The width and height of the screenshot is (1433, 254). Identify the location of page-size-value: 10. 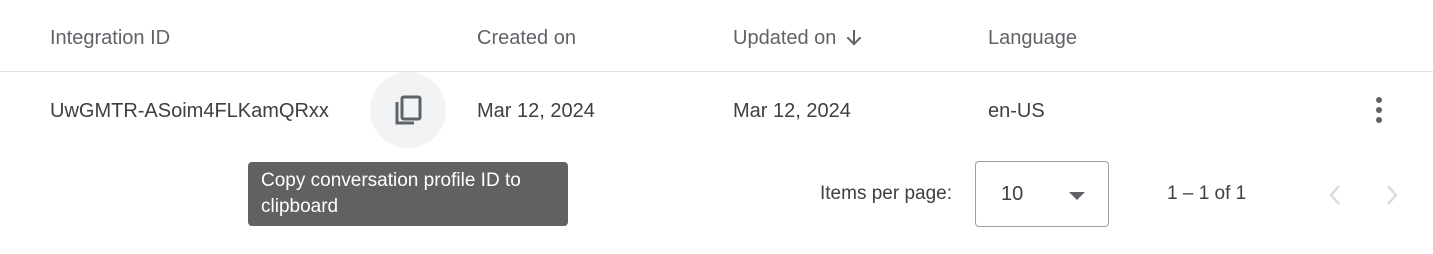
(1012, 194).